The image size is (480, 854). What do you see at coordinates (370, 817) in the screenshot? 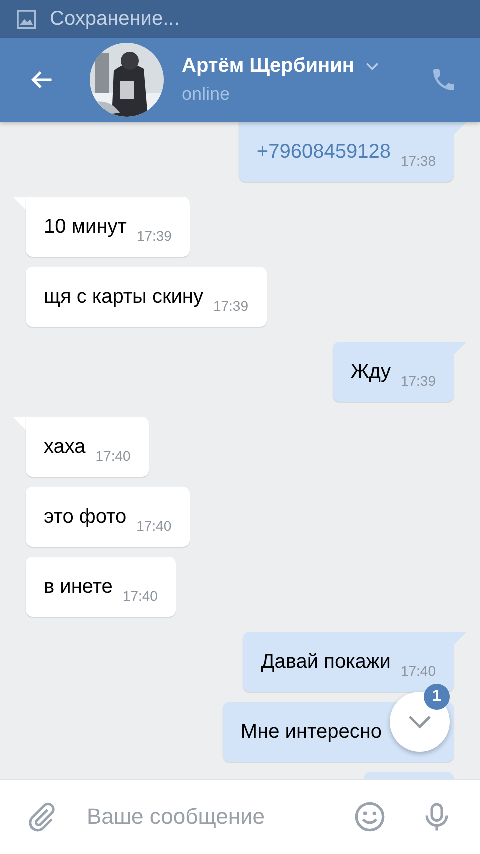
I see `smile-icon` at bounding box center [370, 817].